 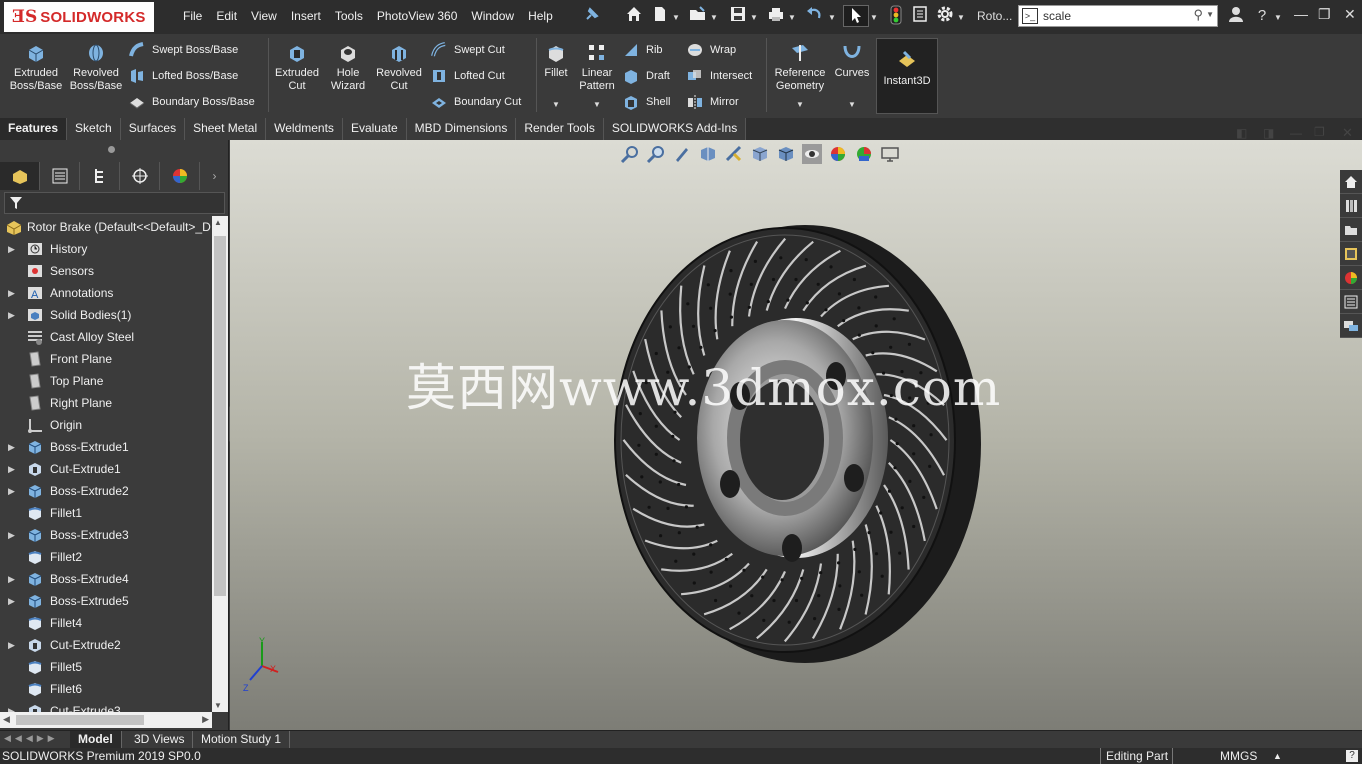 What do you see at coordinates (838, 154) in the screenshot?
I see `edit-appearance-icon` at bounding box center [838, 154].